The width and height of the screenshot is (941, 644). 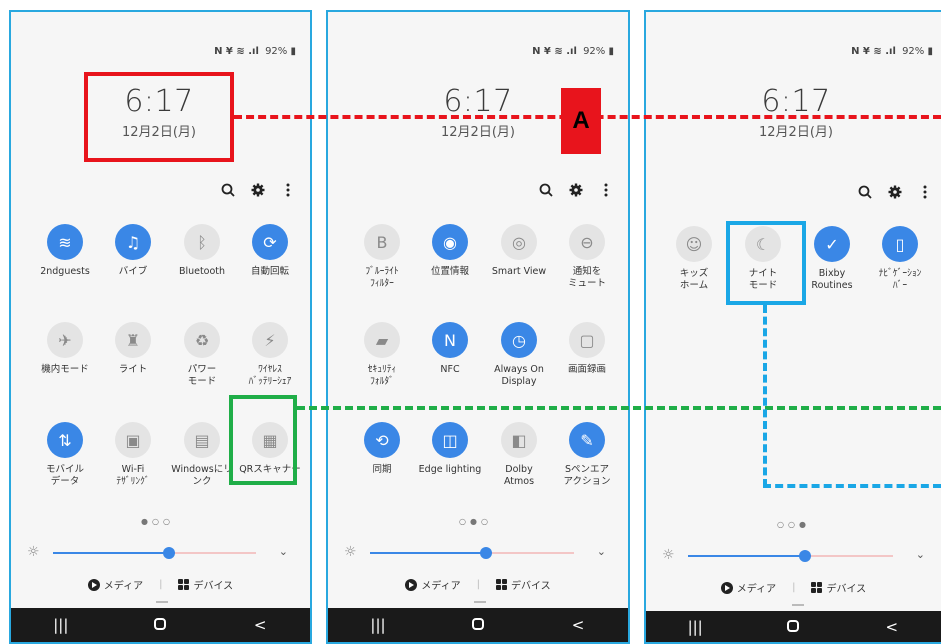 What do you see at coordinates (832, 244) in the screenshot?
I see `bixby-icon: ✓` at bounding box center [832, 244].